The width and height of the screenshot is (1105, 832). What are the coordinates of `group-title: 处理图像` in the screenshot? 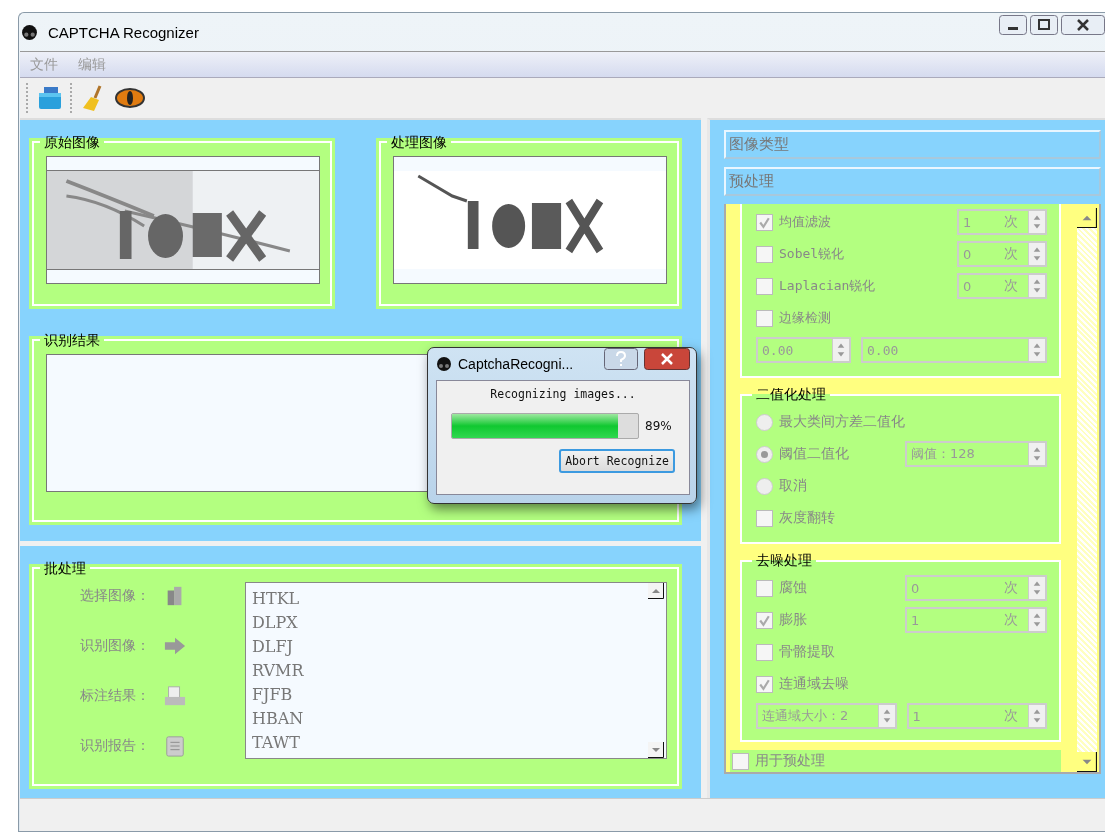 It's located at (419, 142).